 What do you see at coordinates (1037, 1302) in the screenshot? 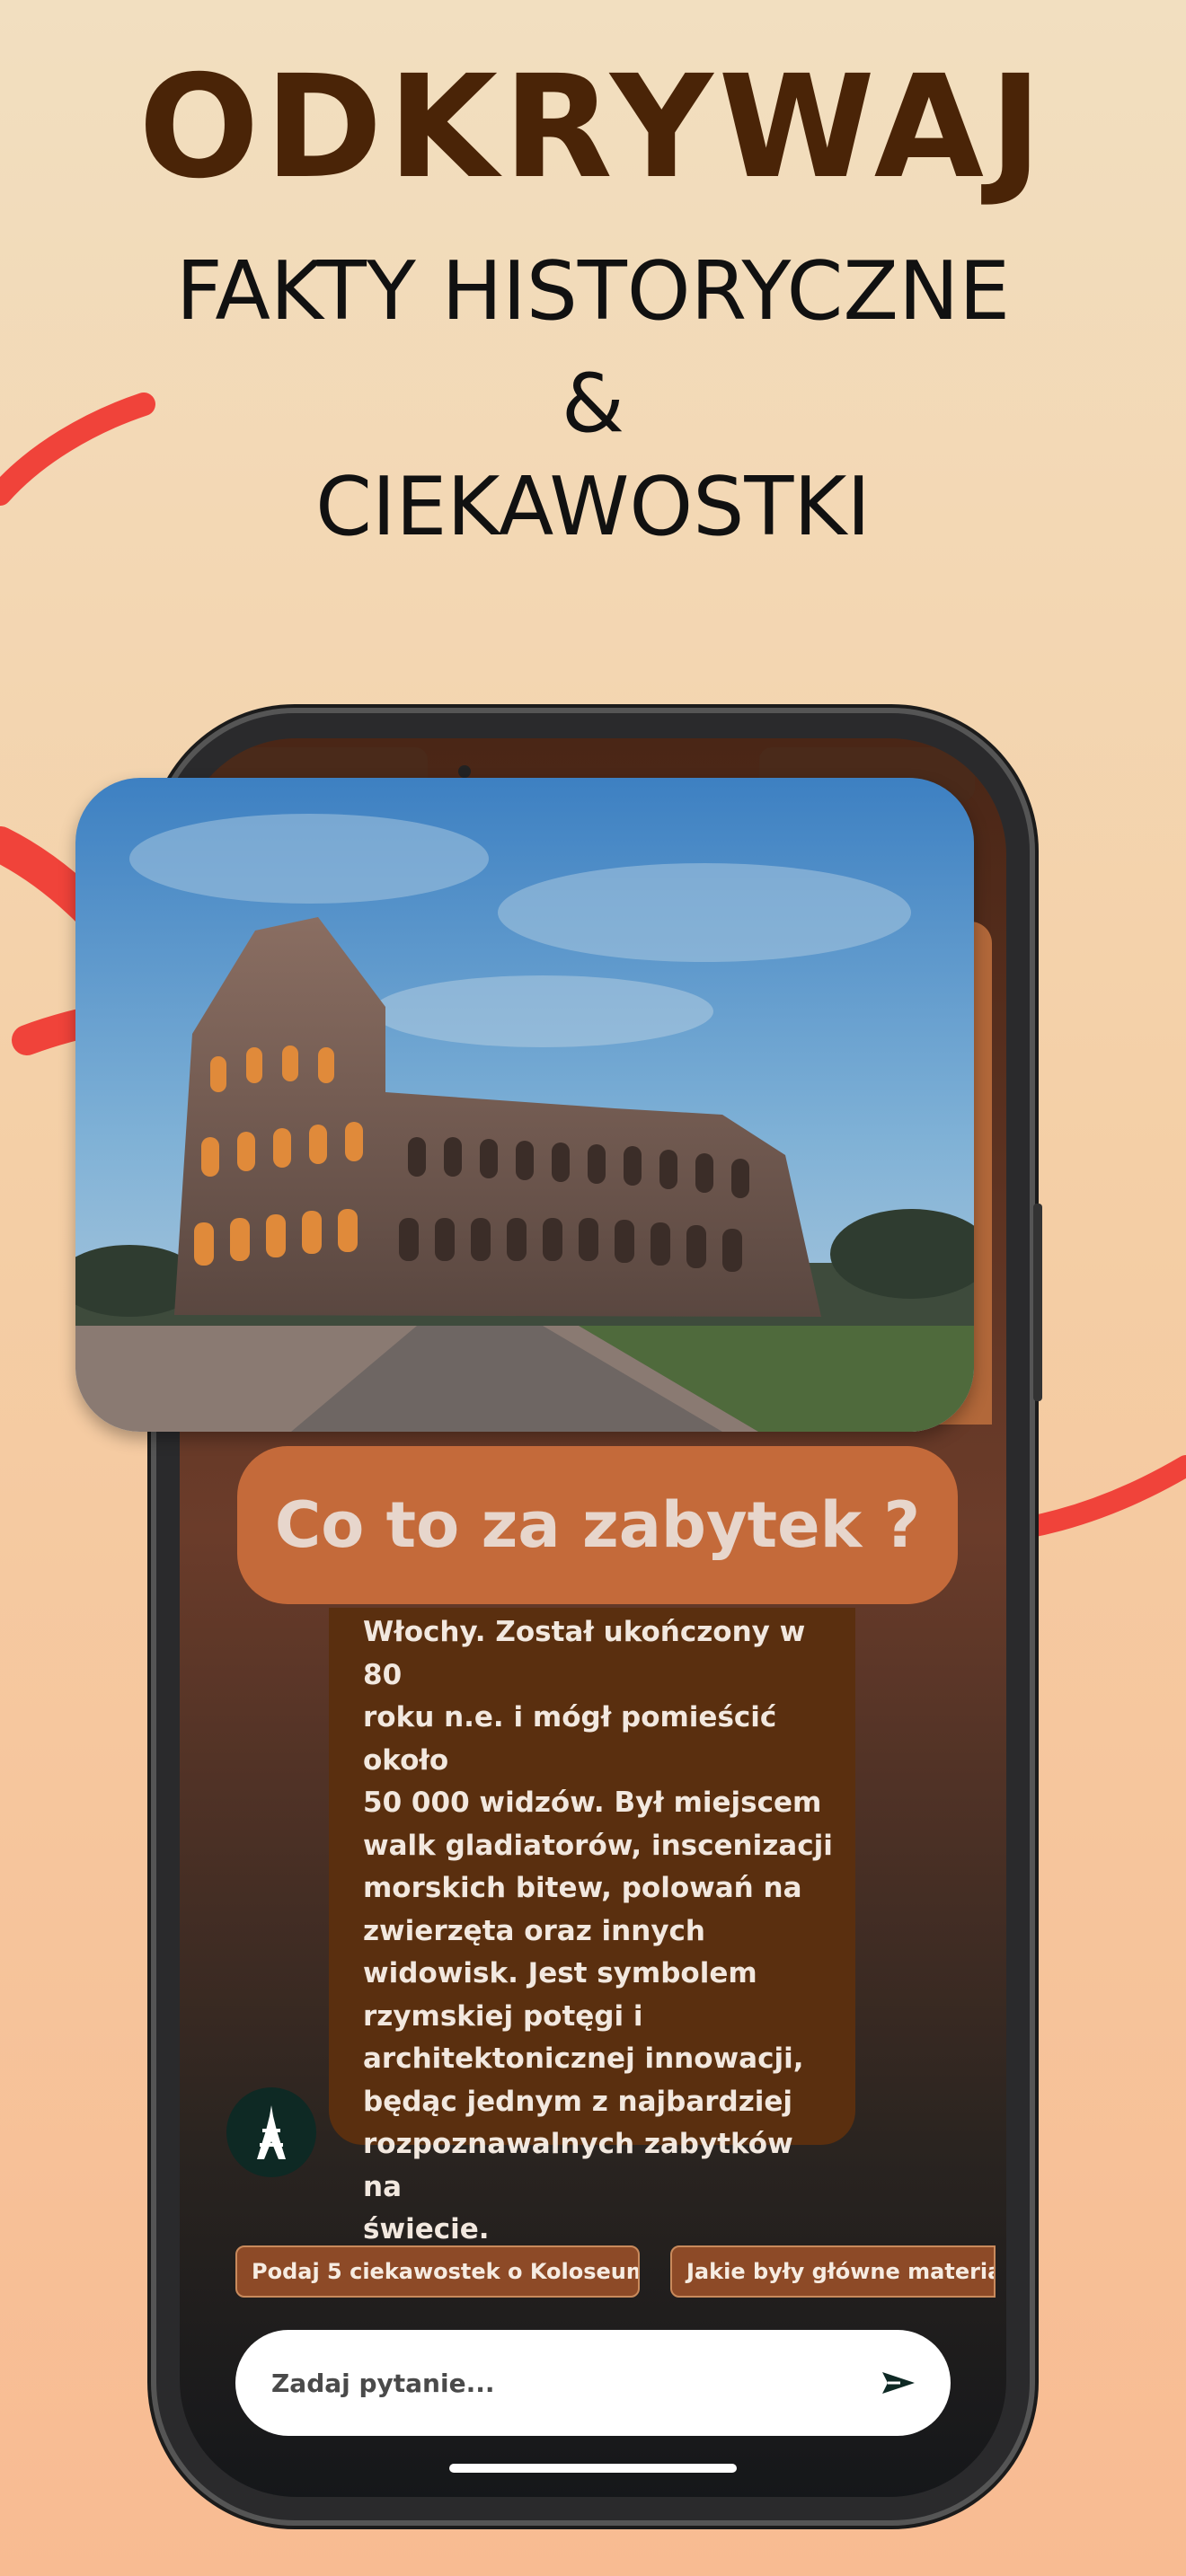
I see `phone-side-button` at bounding box center [1037, 1302].